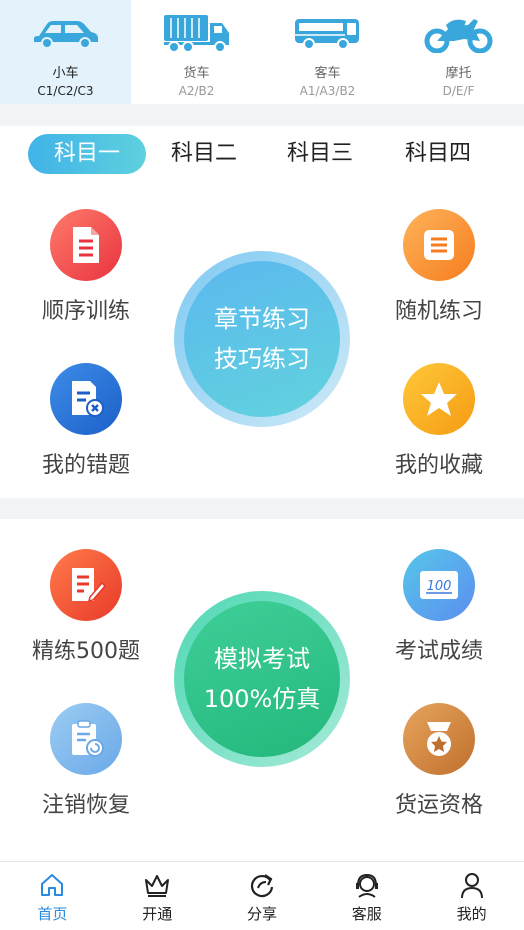 The height and width of the screenshot is (930, 524). Describe the element at coordinates (320, 154) in the screenshot. I see `tab-subject-3: 科目三` at that location.